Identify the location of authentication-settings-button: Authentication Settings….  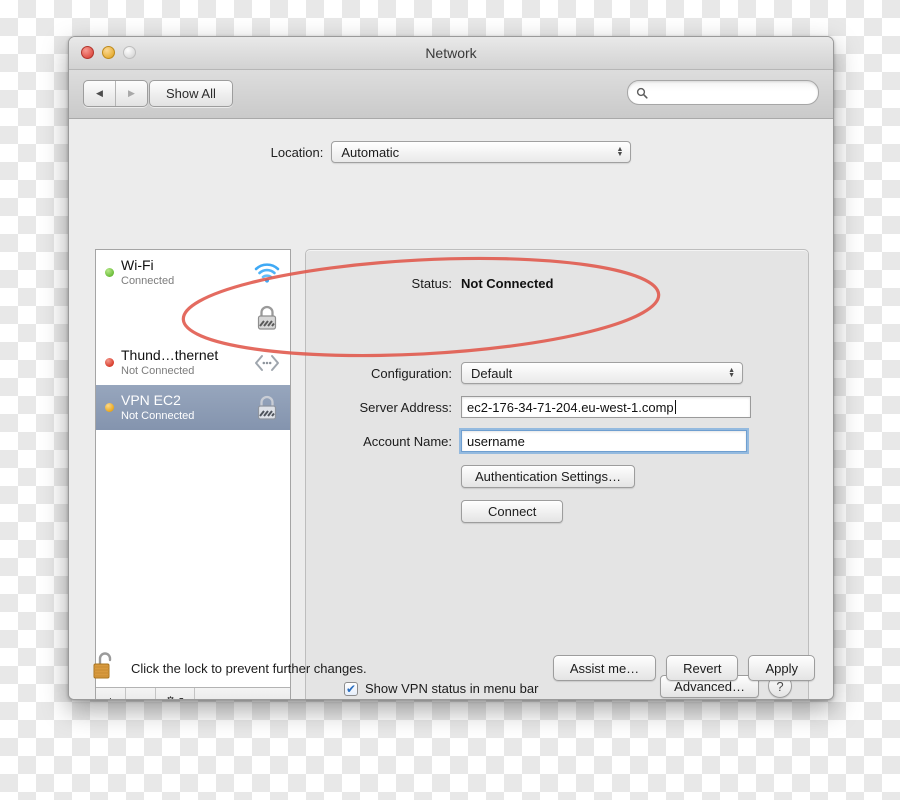
(548, 476).